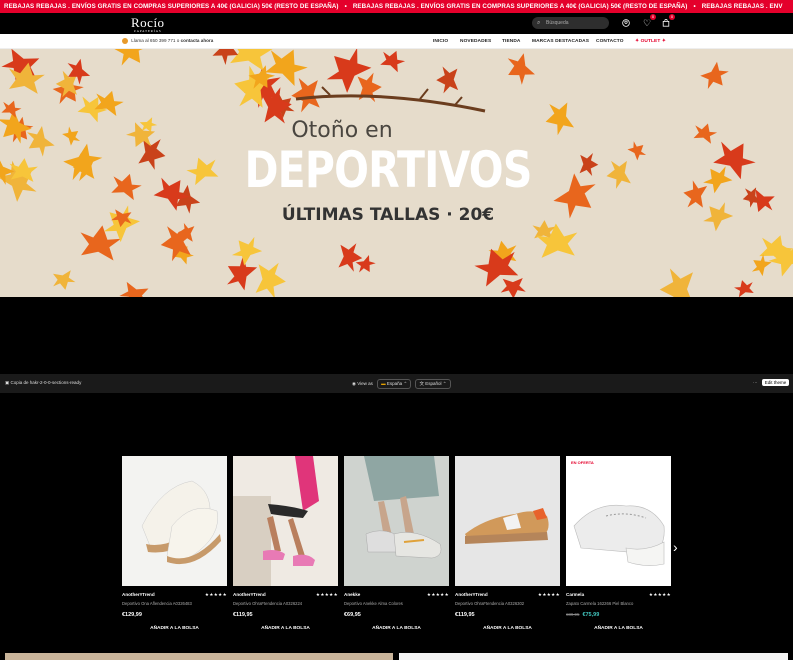  What do you see at coordinates (755, 382) in the screenshot?
I see `more-button: ···` at bounding box center [755, 382].